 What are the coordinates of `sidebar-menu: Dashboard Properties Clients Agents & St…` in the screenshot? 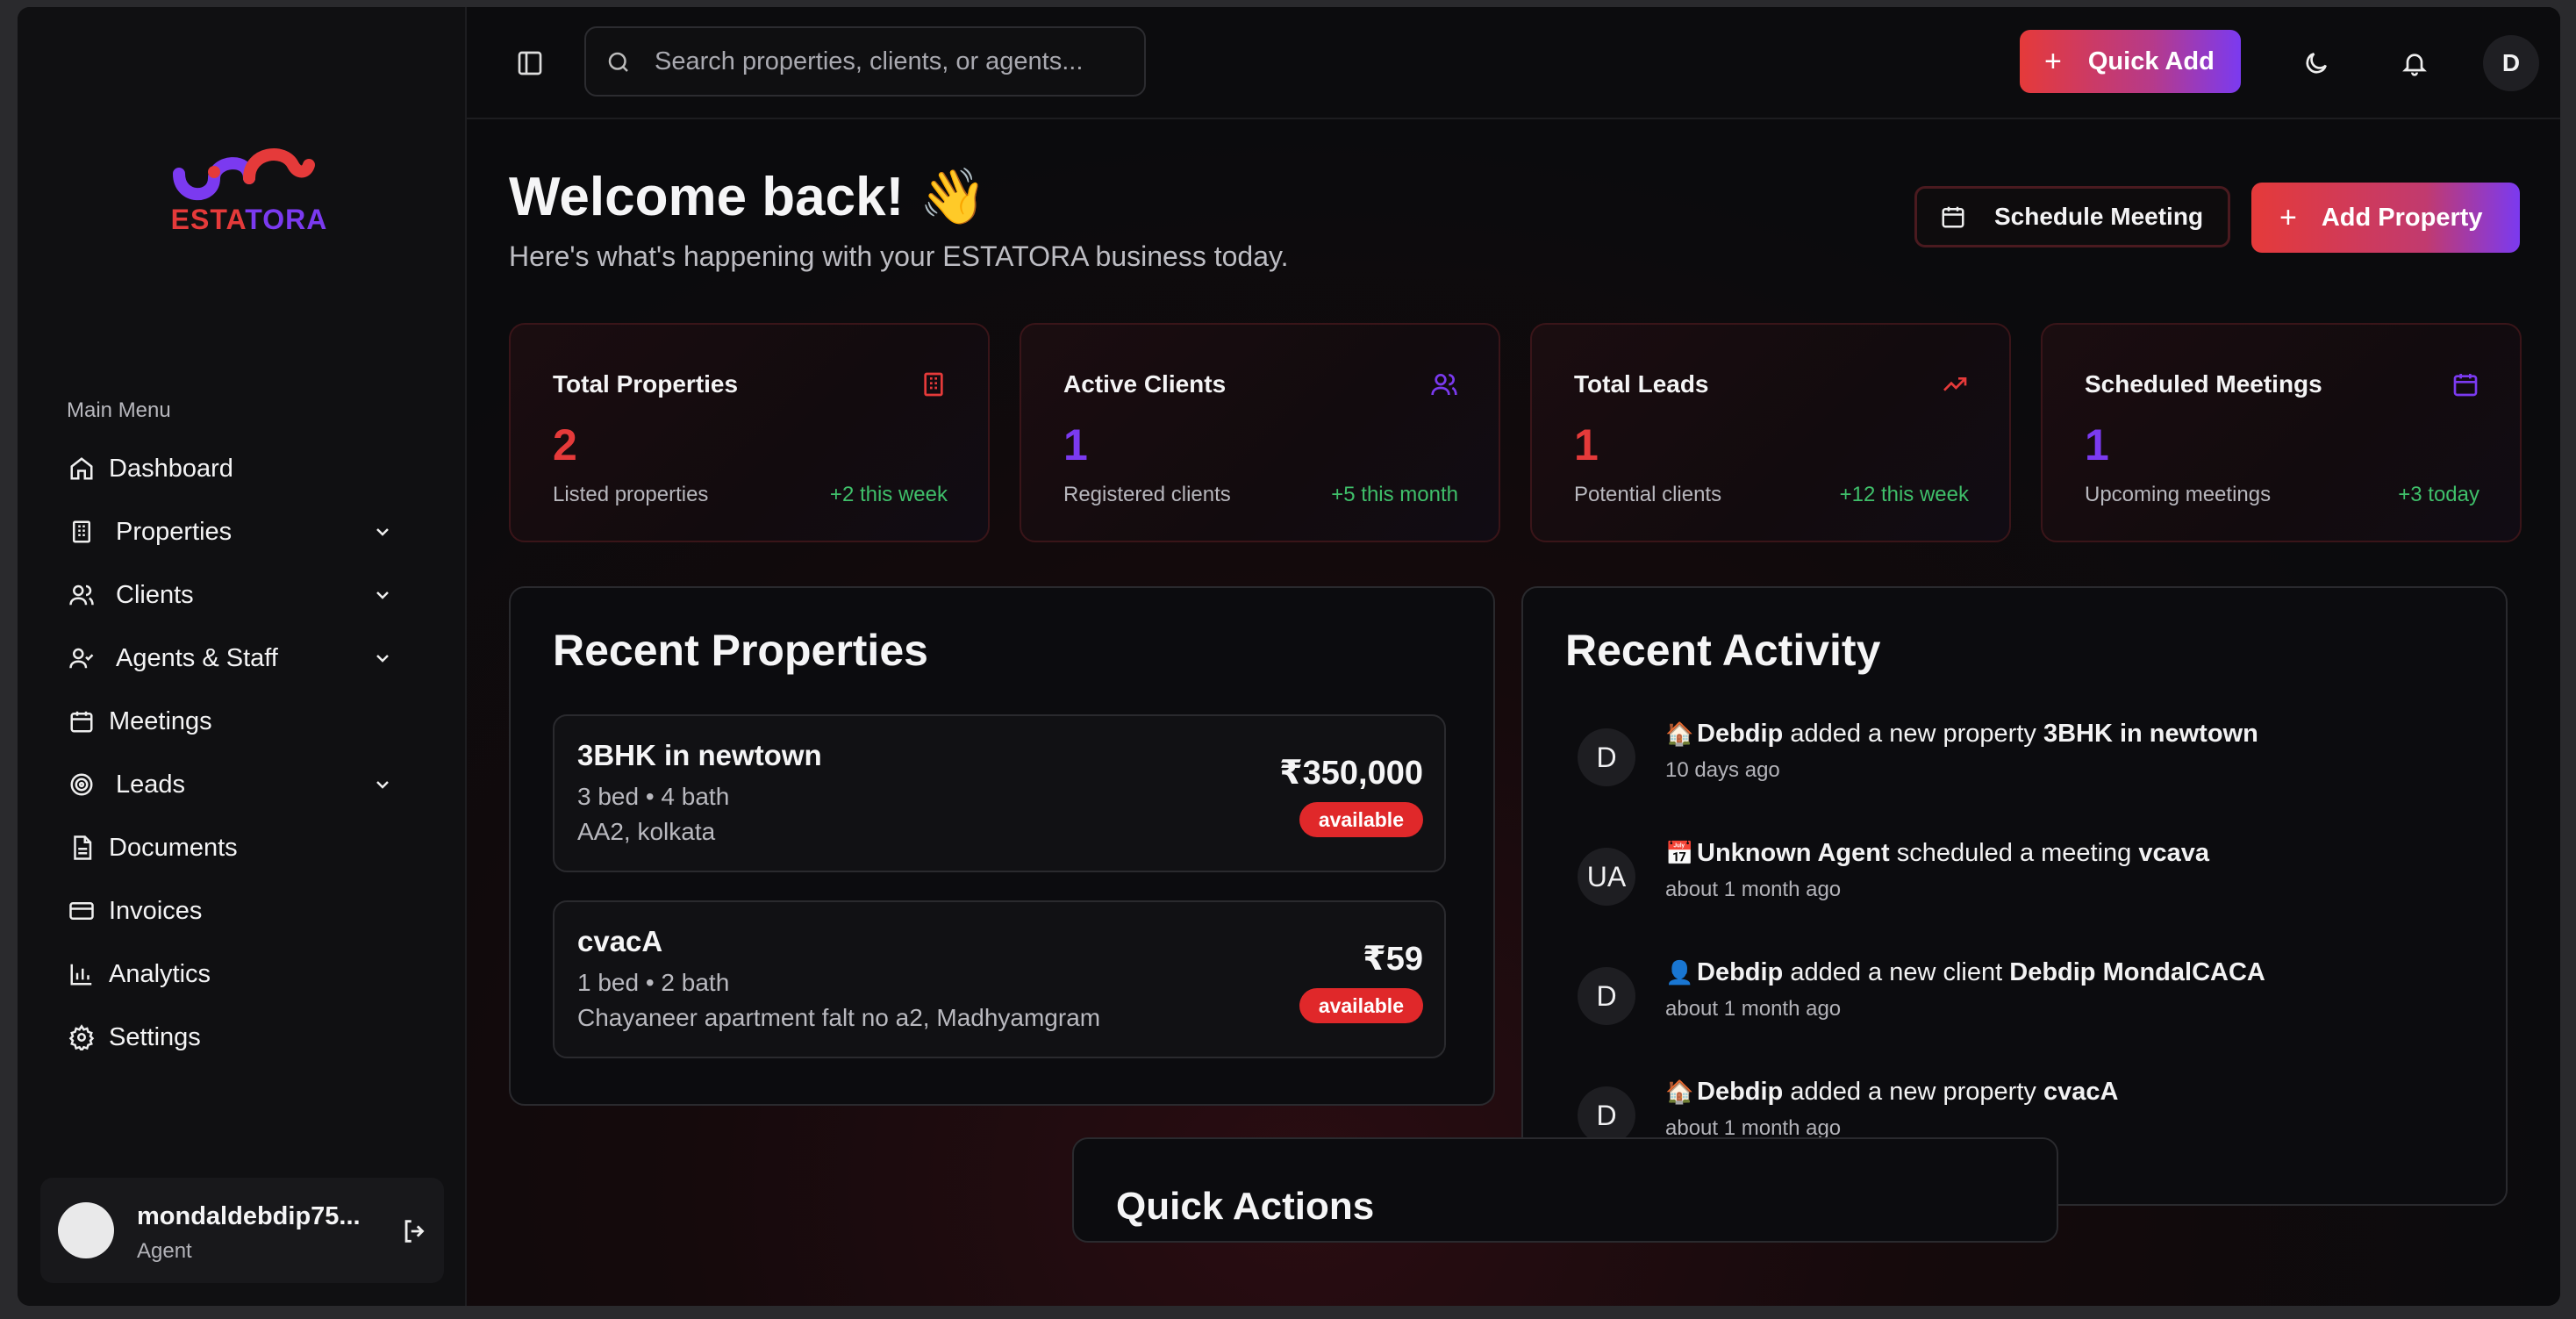 It's located at (251, 753).